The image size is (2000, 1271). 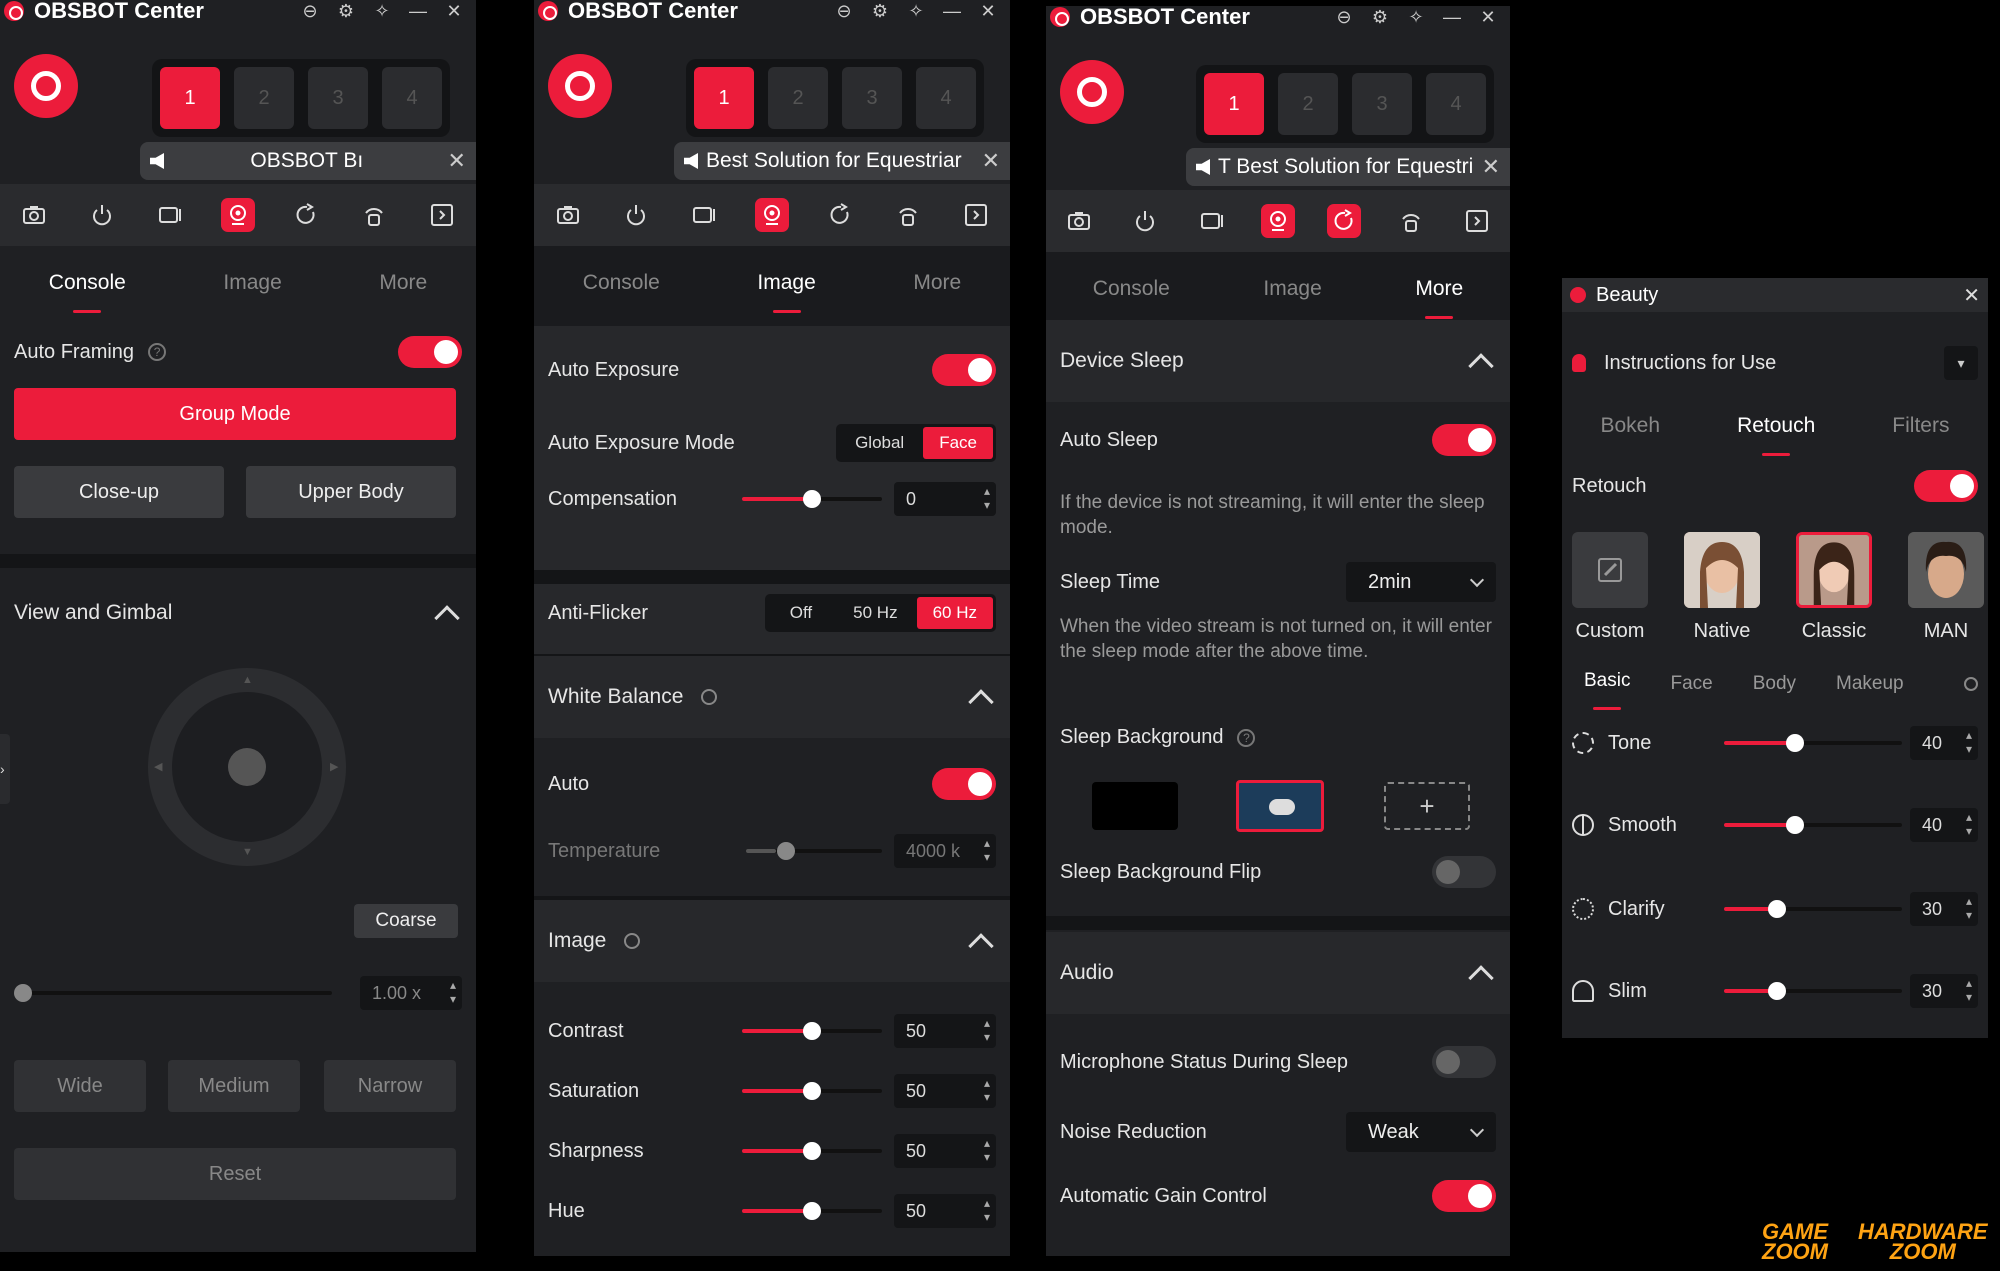 What do you see at coordinates (844, 11) in the screenshot?
I see `menu-icon: ⊖` at bounding box center [844, 11].